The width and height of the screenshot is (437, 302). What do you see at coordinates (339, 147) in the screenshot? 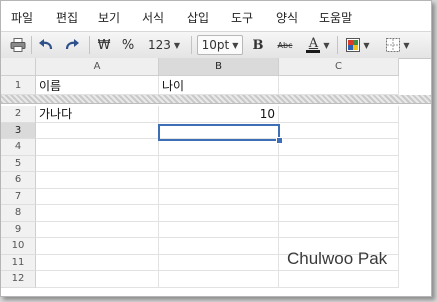
I see `cell-c4` at bounding box center [339, 147].